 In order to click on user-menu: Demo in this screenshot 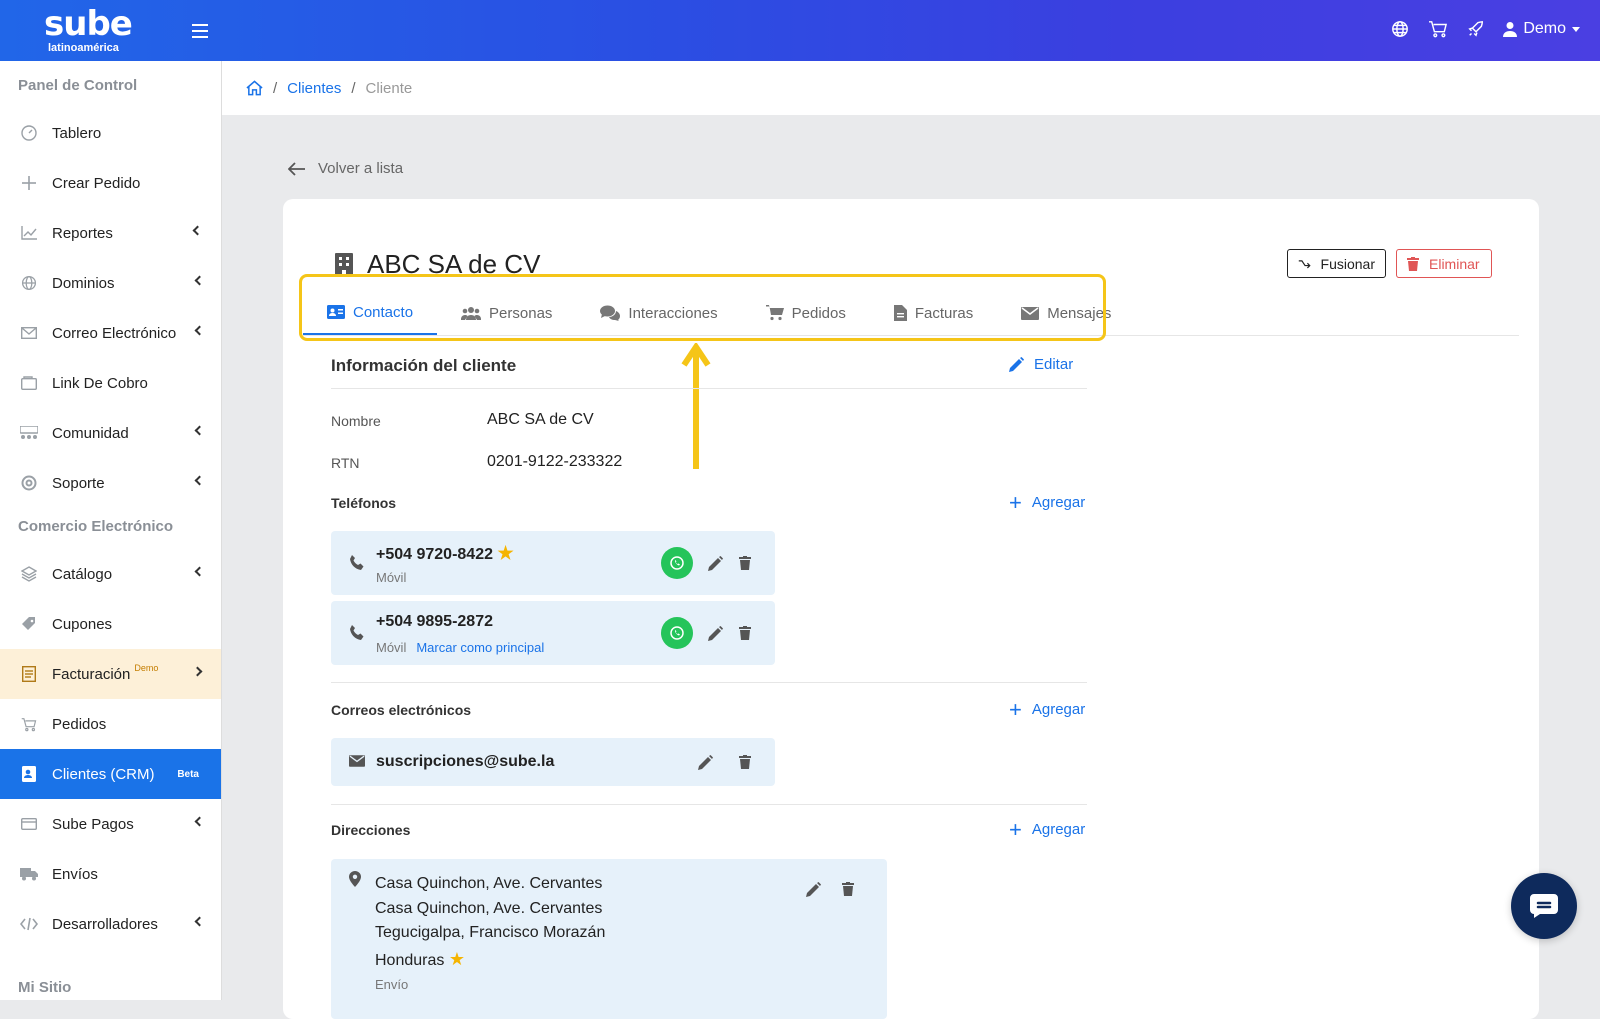, I will do `click(1541, 29)`.